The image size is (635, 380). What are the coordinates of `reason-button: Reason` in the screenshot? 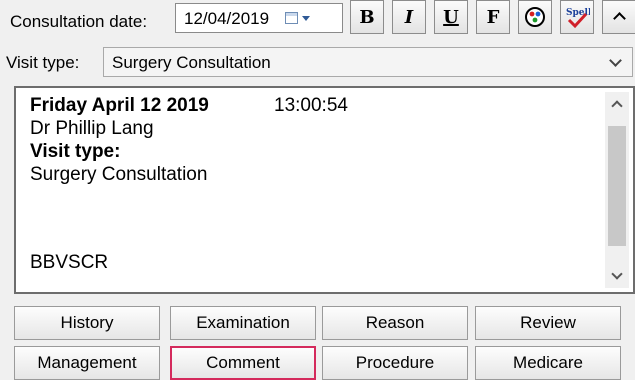 It's located at (395, 323).